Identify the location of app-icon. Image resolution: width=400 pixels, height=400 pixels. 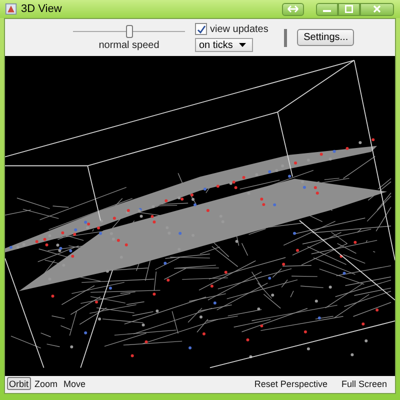
(11, 9).